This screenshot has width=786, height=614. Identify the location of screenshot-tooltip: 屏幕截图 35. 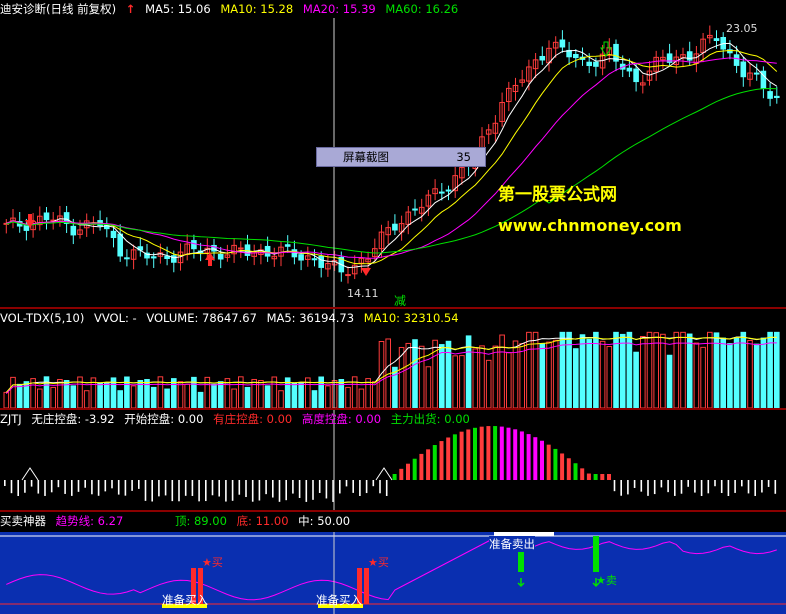
(401, 157).